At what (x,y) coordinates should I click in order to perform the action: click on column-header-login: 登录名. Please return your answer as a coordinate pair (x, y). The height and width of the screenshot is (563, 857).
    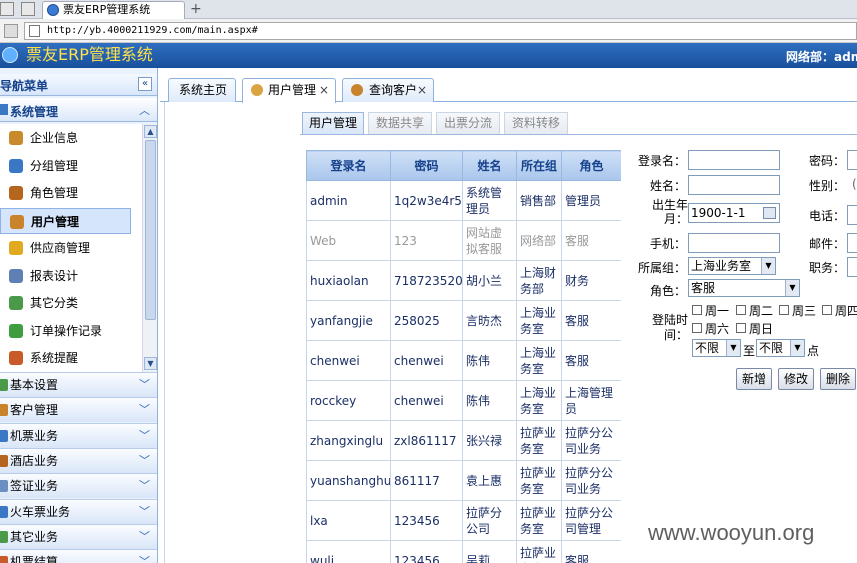
    Looking at the image, I should click on (348, 165).